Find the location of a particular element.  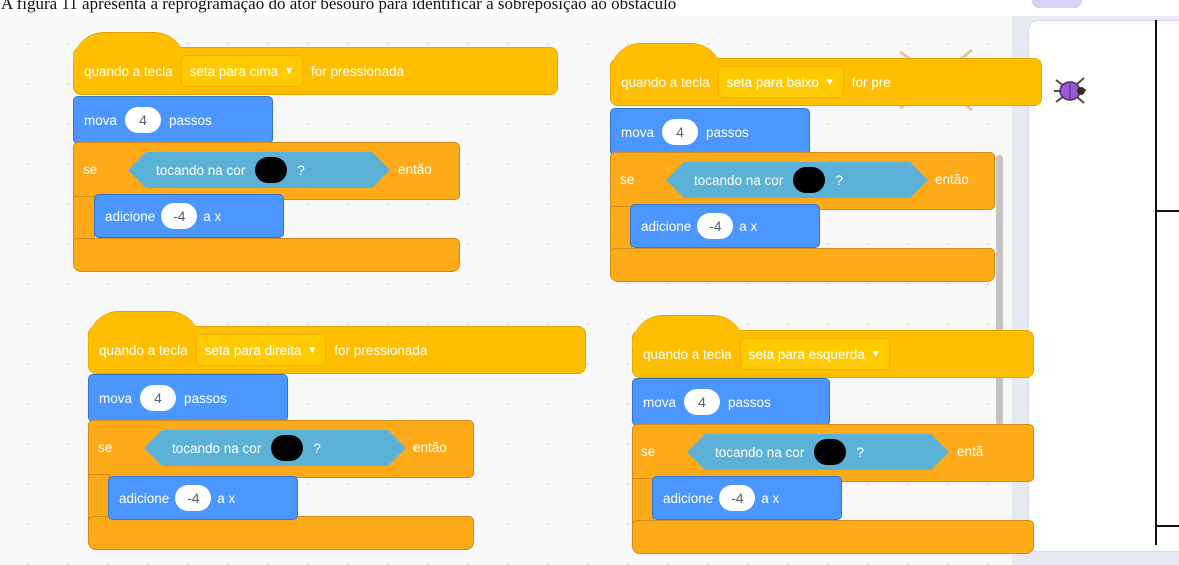

key-dropdown: seta para direita ▼ is located at coordinates (261, 350).